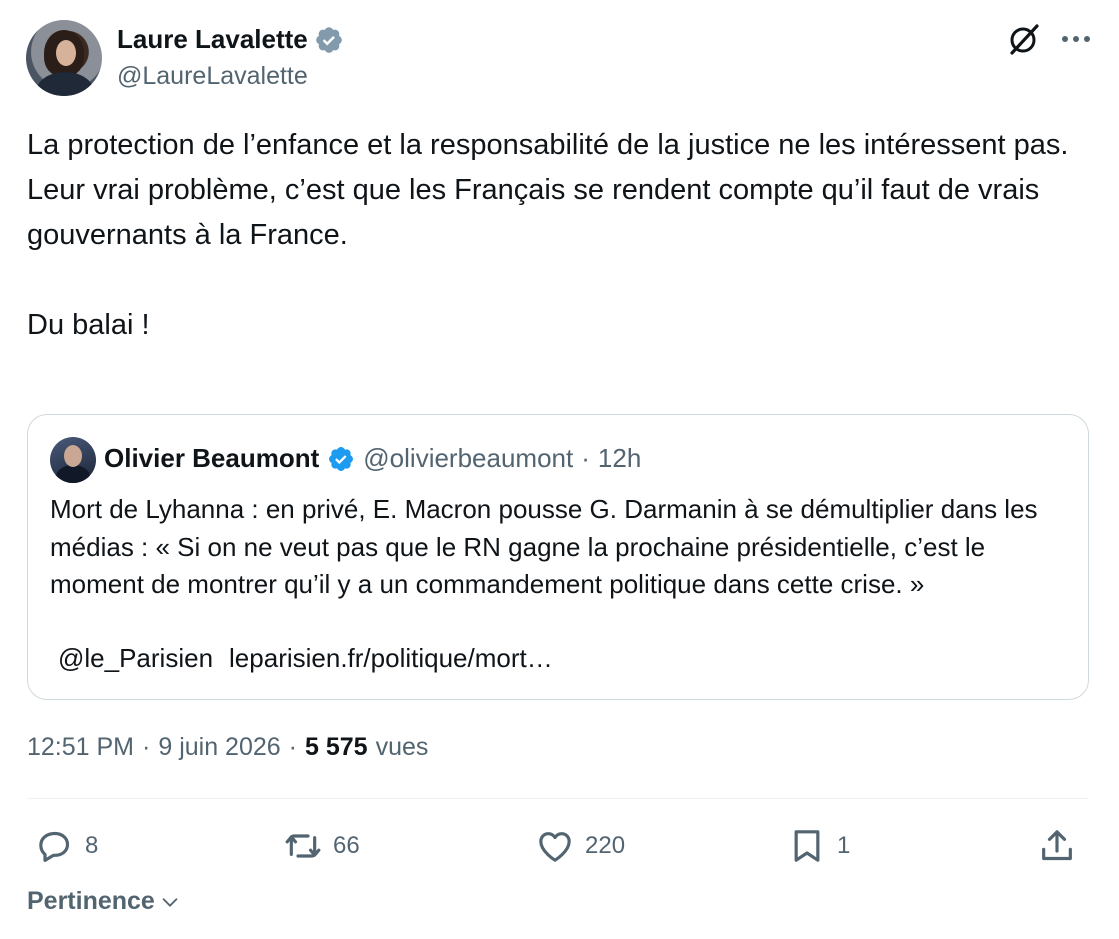 The image size is (1119, 939). Describe the element at coordinates (92, 845) in the screenshot. I see `reply-count: 8` at that location.